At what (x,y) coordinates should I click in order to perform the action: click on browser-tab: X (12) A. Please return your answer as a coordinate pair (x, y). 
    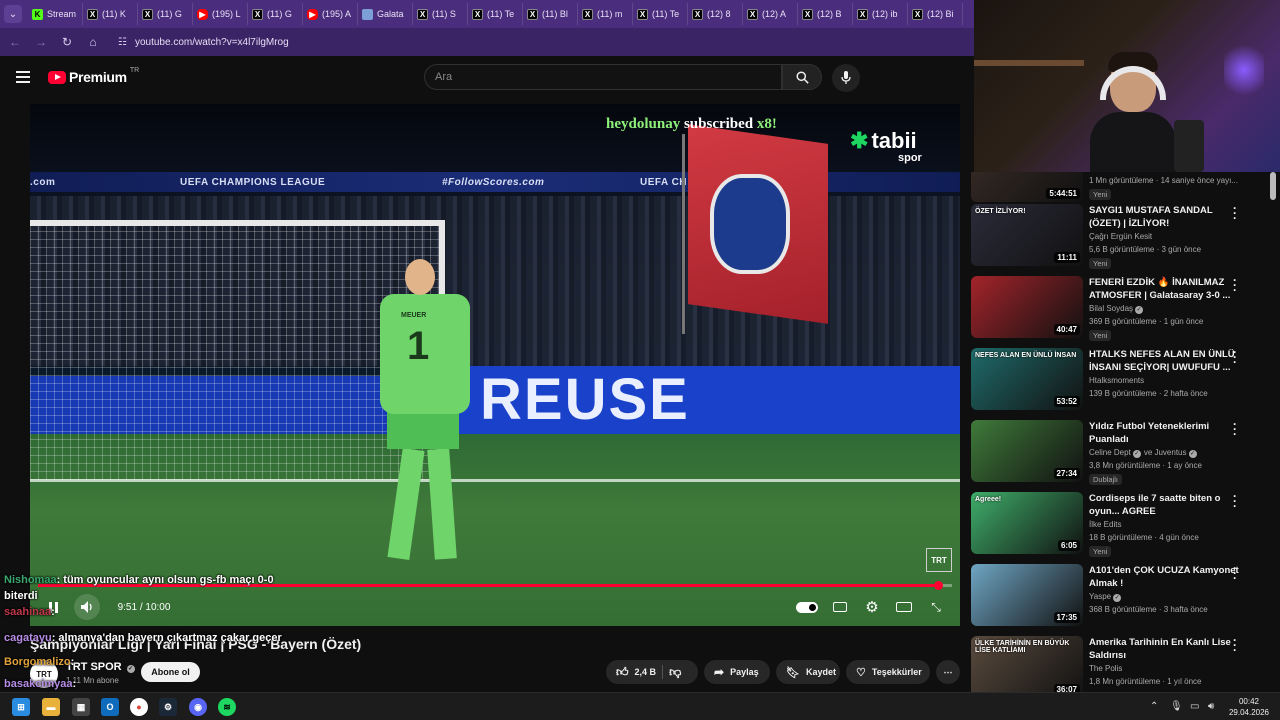
    Looking at the image, I should click on (770, 14).